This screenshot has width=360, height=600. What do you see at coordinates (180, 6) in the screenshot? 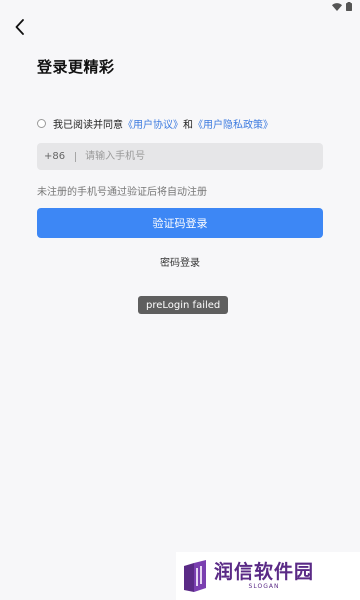
I see `status-bar` at bounding box center [180, 6].